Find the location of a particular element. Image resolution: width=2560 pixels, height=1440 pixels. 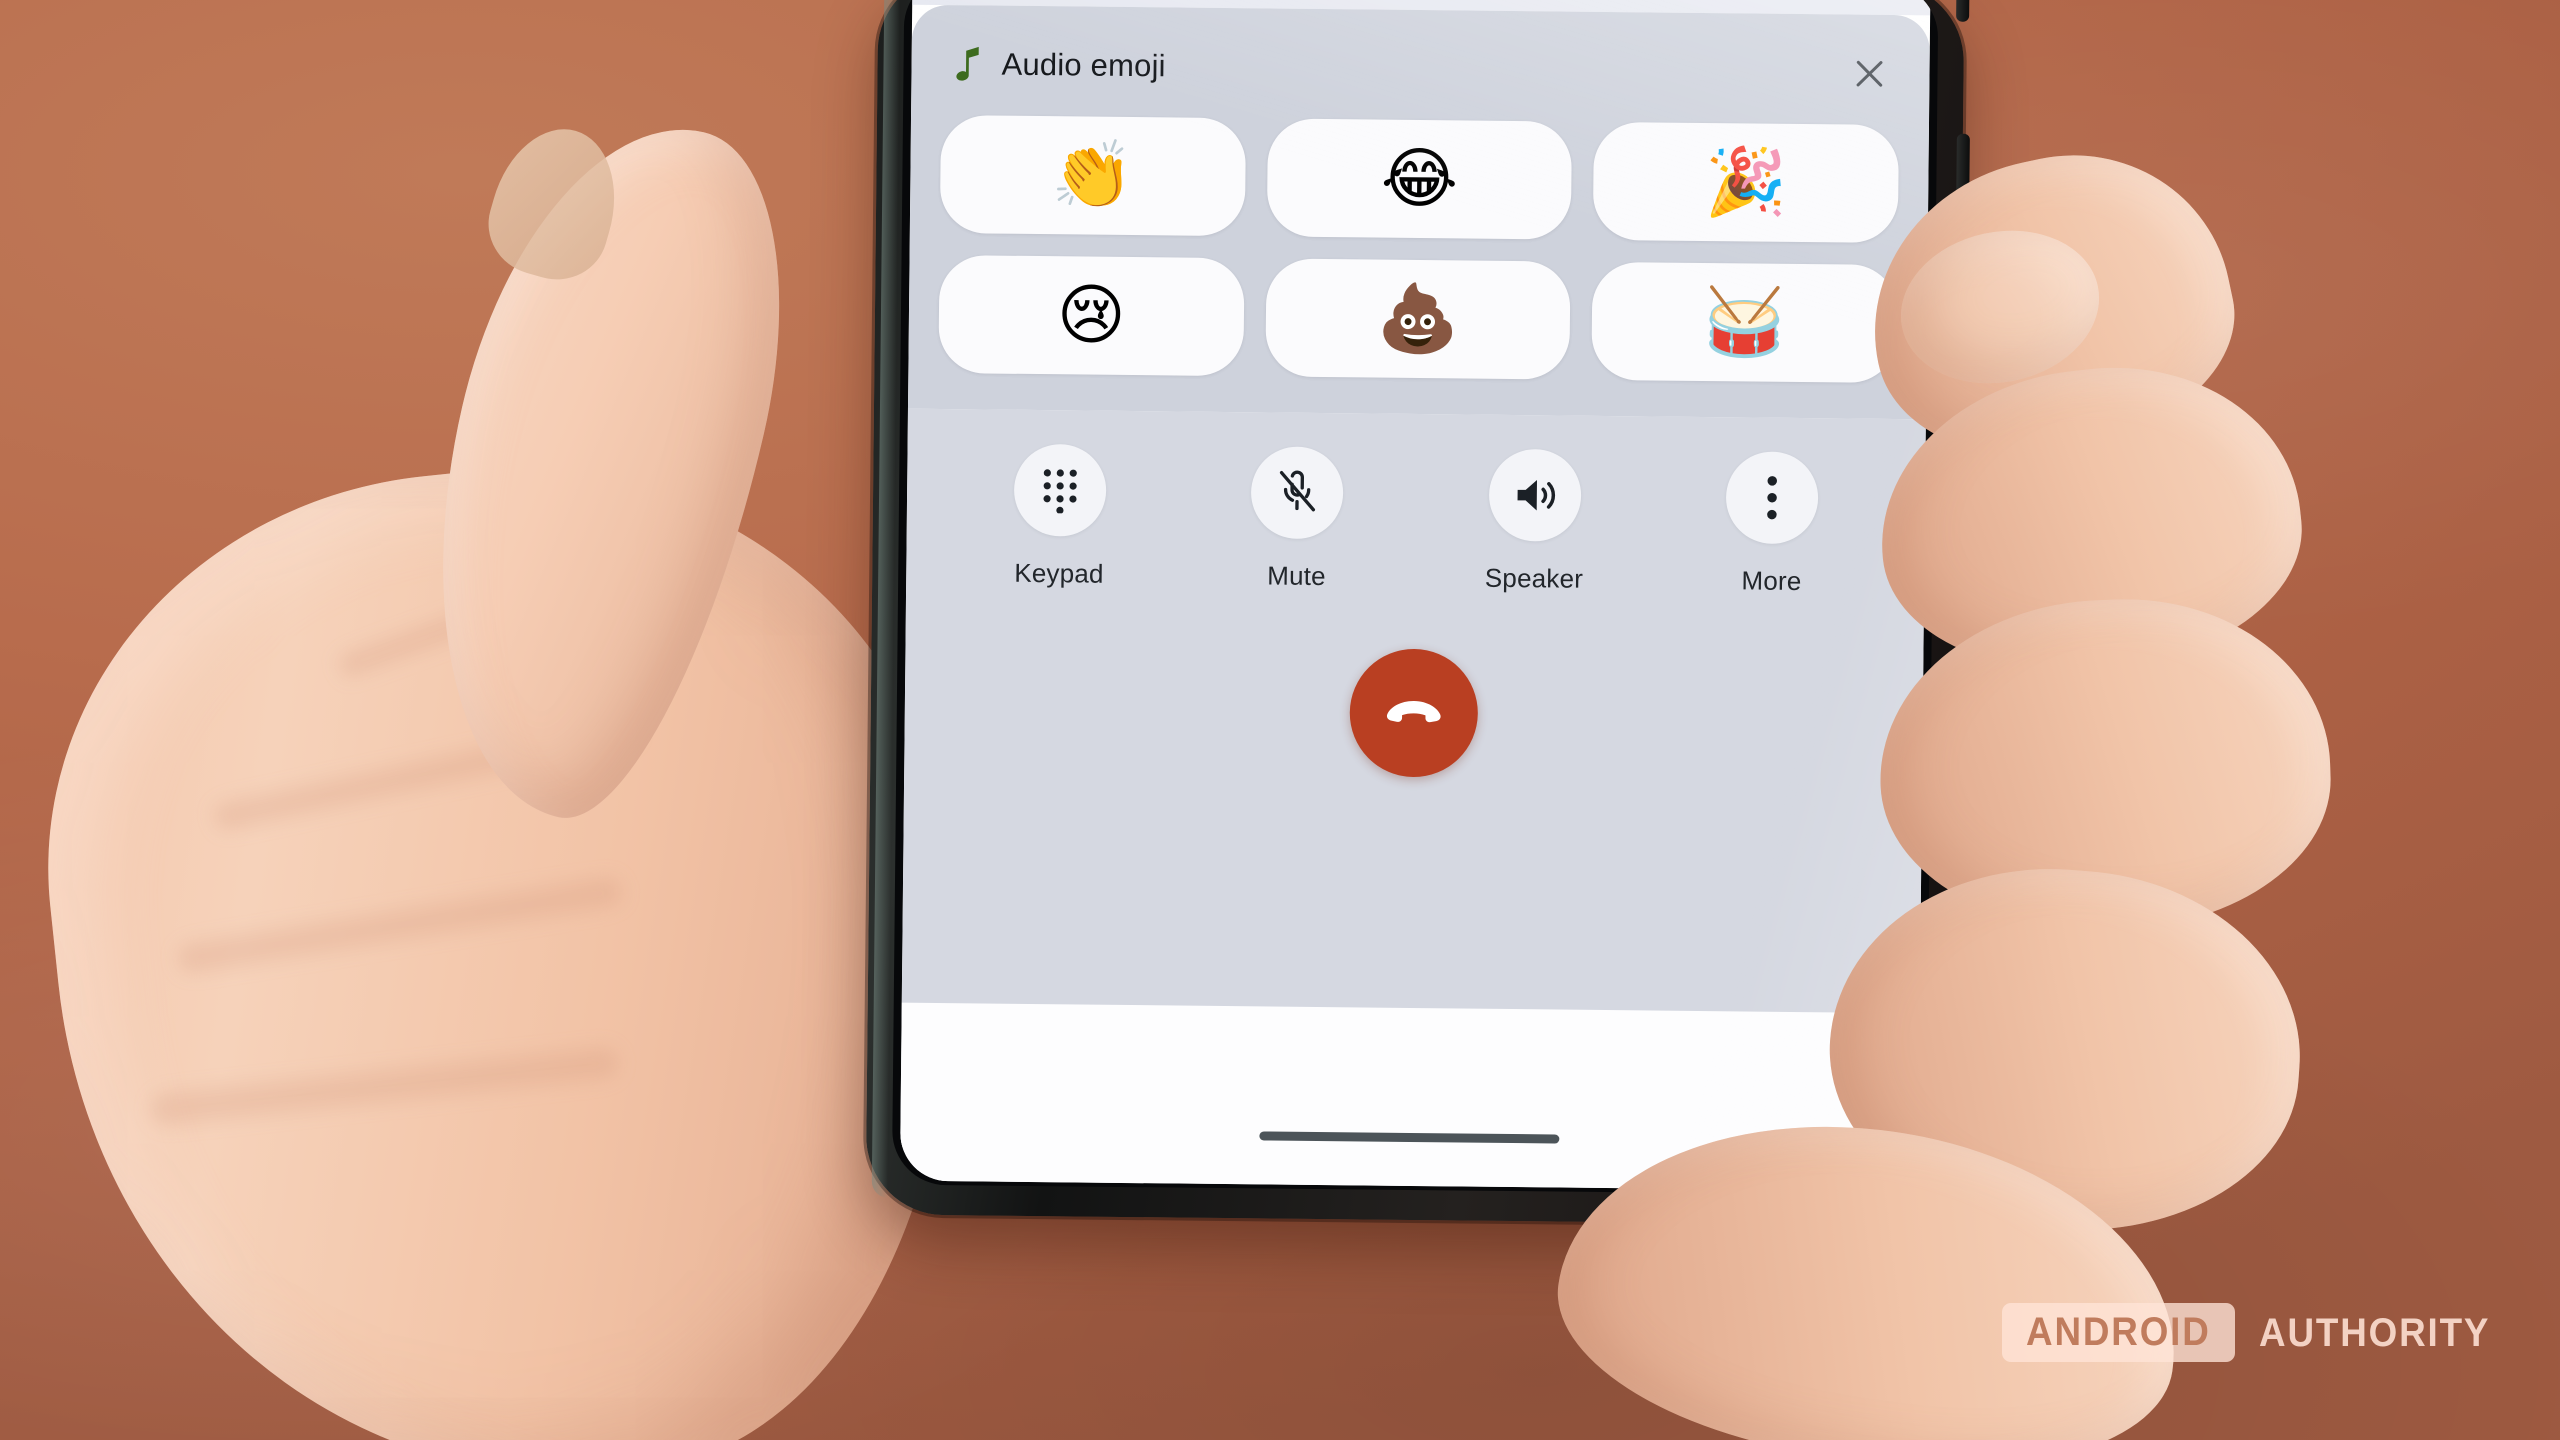

audio-emoji-sheet: Audio emoji 👏 😂 🎉 😢 💩 🥁 is located at coordinates (1419, 212).